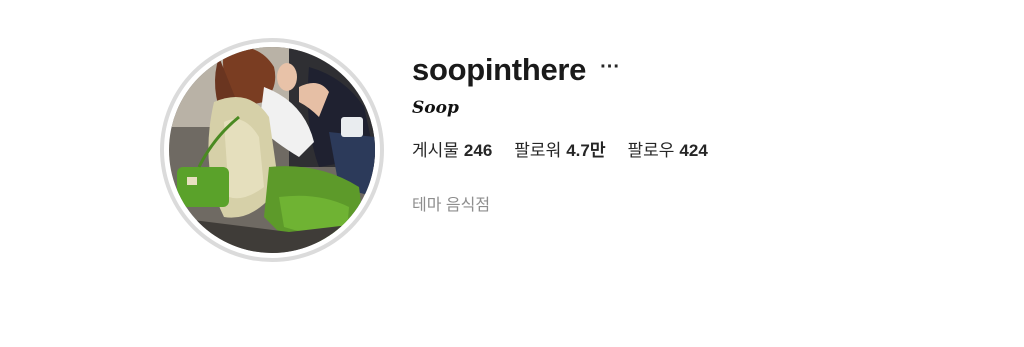 Image resolution: width=1024 pixels, height=347 pixels. I want to click on avatar-gap, so click(272, 150).